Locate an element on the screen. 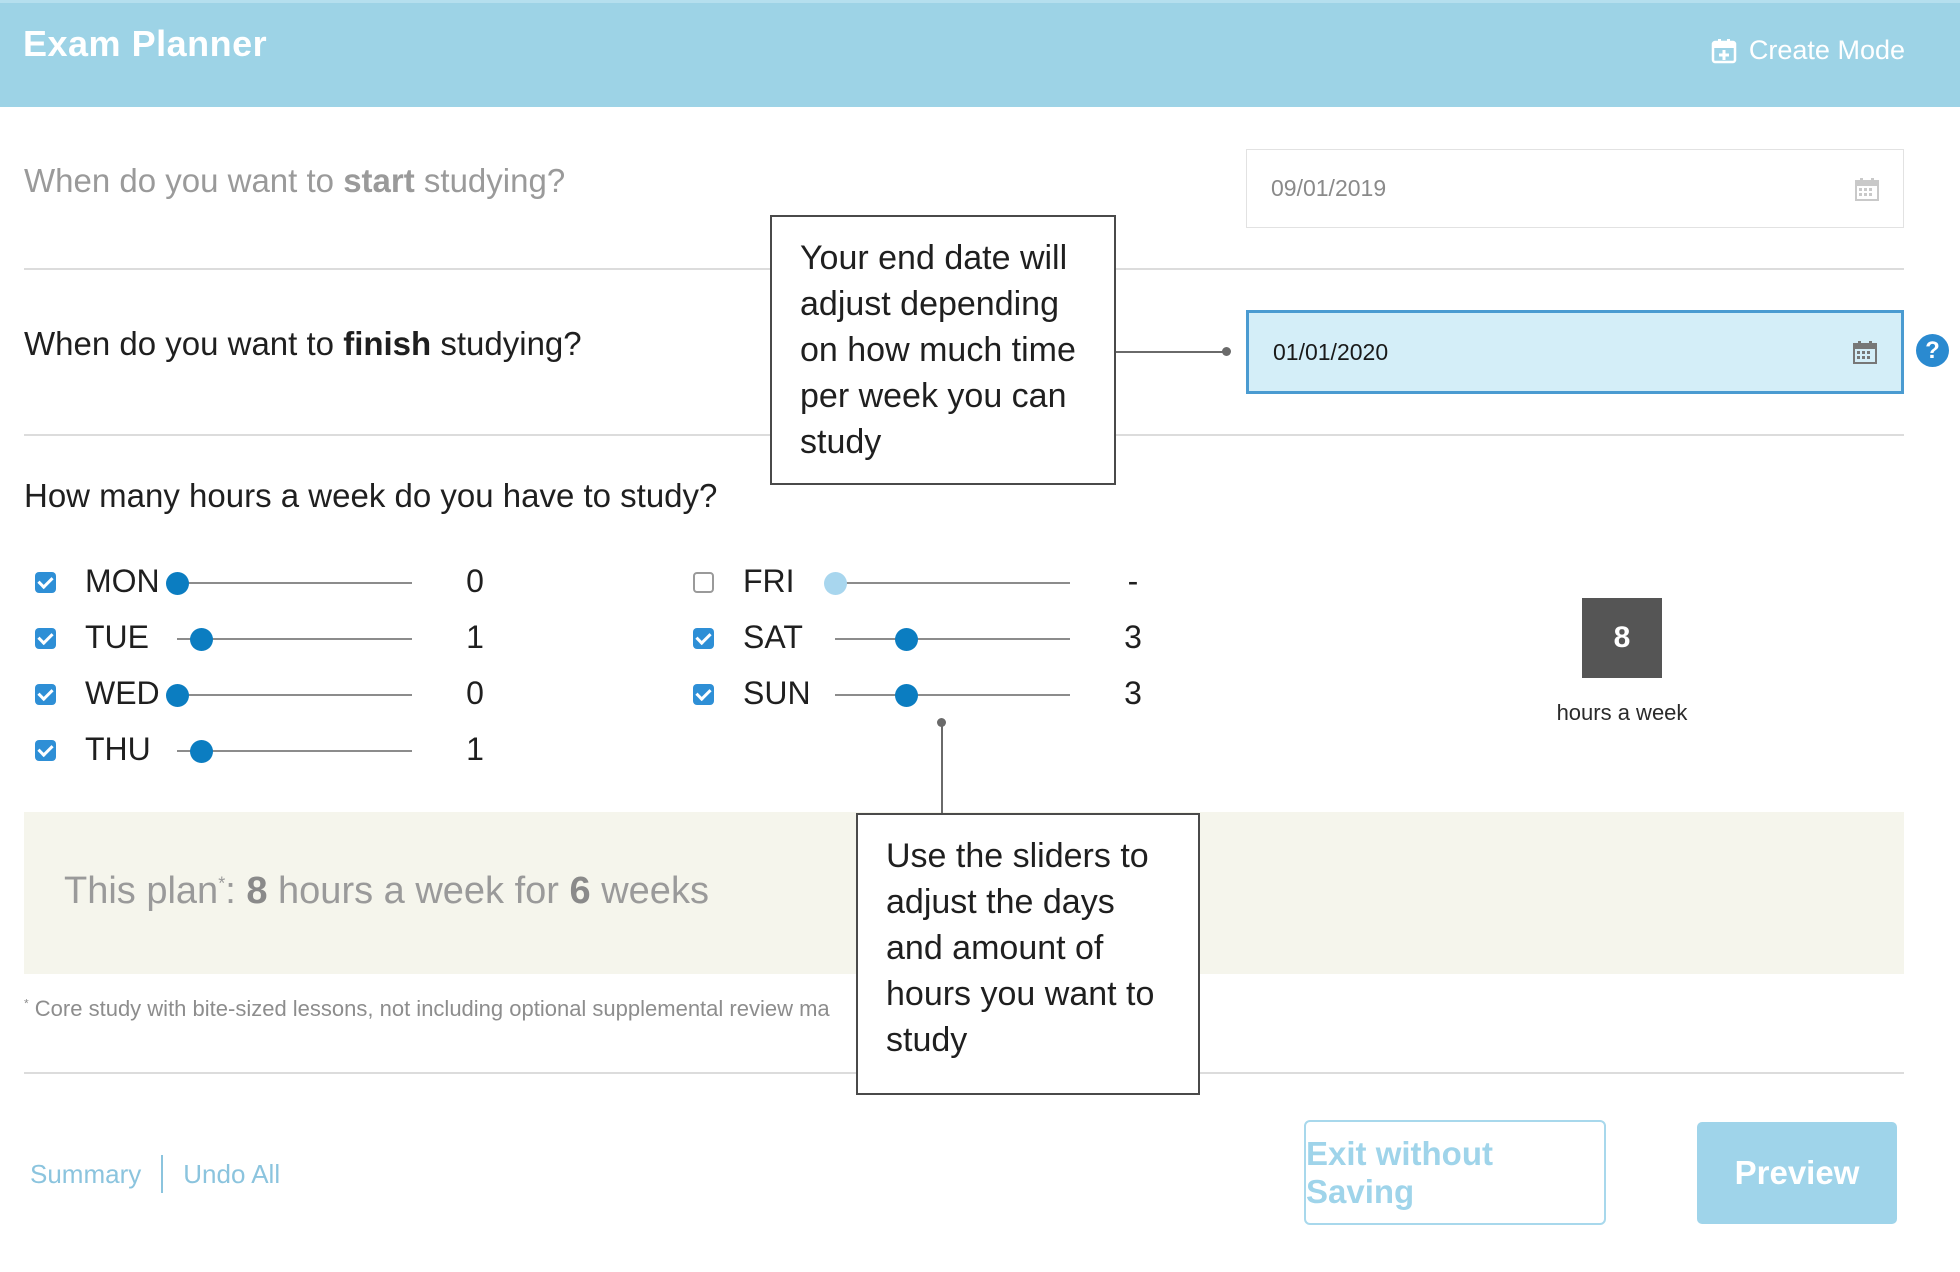 Image resolution: width=1960 pixels, height=1272 pixels. plan-suffix: weeks is located at coordinates (649, 891).